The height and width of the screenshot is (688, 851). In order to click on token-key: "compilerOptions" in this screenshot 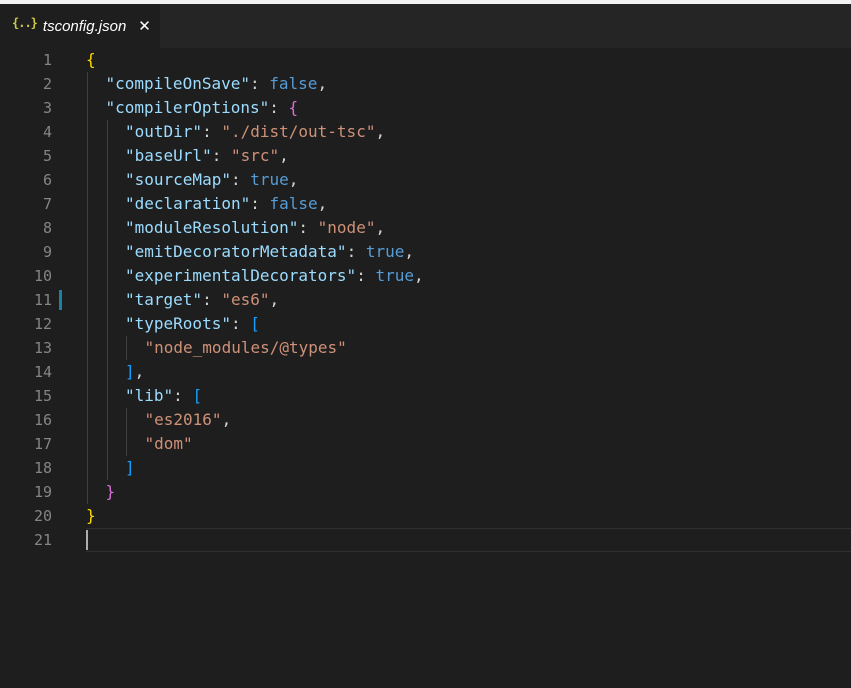, I will do `click(187, 107)`.